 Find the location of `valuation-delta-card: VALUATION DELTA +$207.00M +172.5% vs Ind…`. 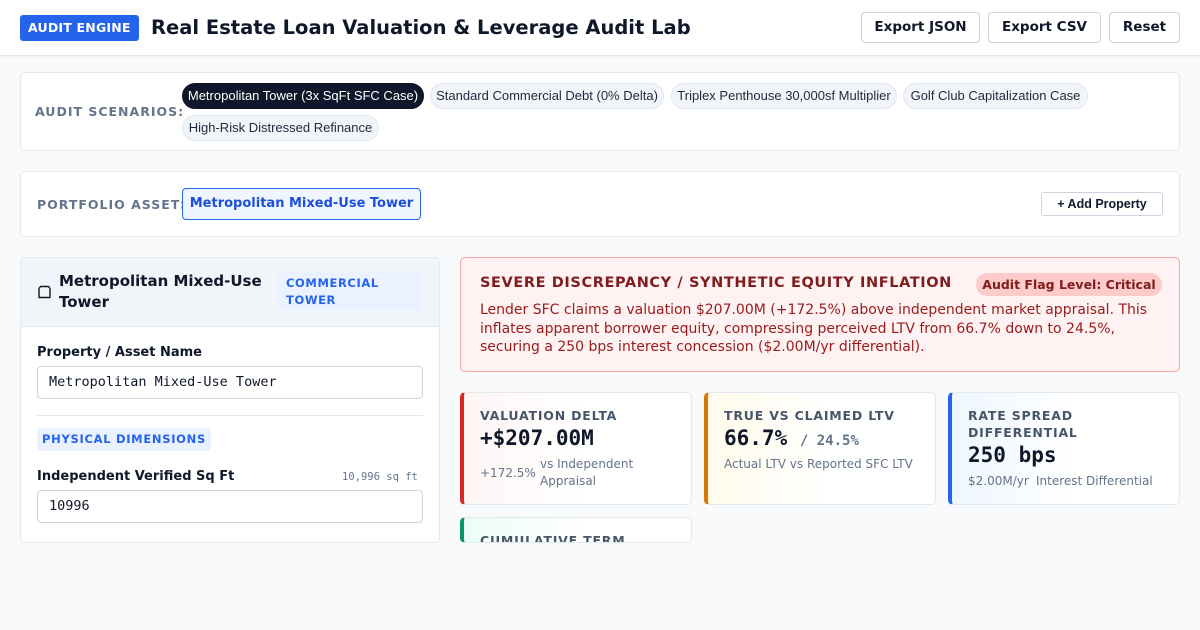

valuation-delta-card: VALUATION DELTA +$207.00M +172.5% vs Ind… is located at coordinates (576, 448).